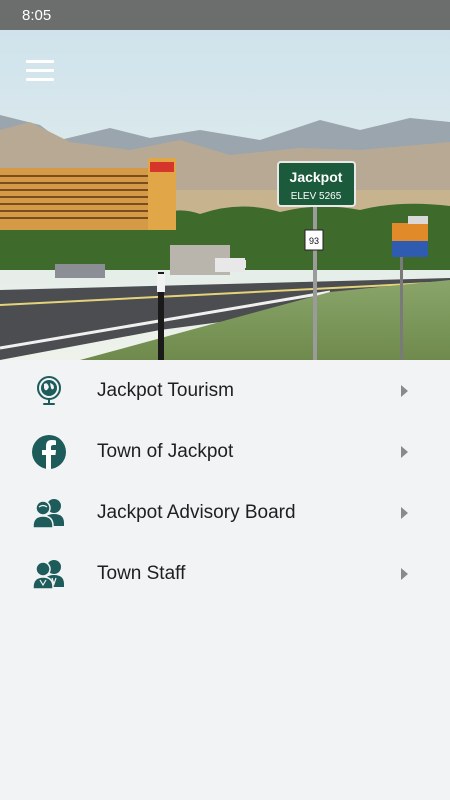 This screenshot has height=800, width=450. Describe the element at coordinates (141, 573) in the screenshot. I see `list-item-label: Town Staff` at that location.